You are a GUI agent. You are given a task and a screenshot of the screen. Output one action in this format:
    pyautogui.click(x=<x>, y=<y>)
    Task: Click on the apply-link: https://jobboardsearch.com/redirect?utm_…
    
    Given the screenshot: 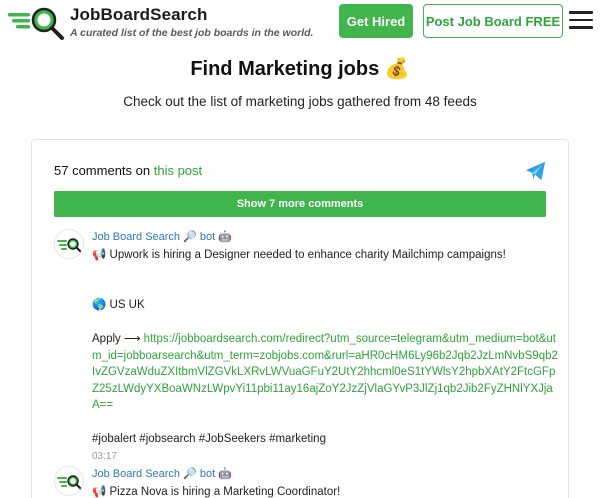 What is the action you would take?
    pyautogui.click(x=325, y=372)
    